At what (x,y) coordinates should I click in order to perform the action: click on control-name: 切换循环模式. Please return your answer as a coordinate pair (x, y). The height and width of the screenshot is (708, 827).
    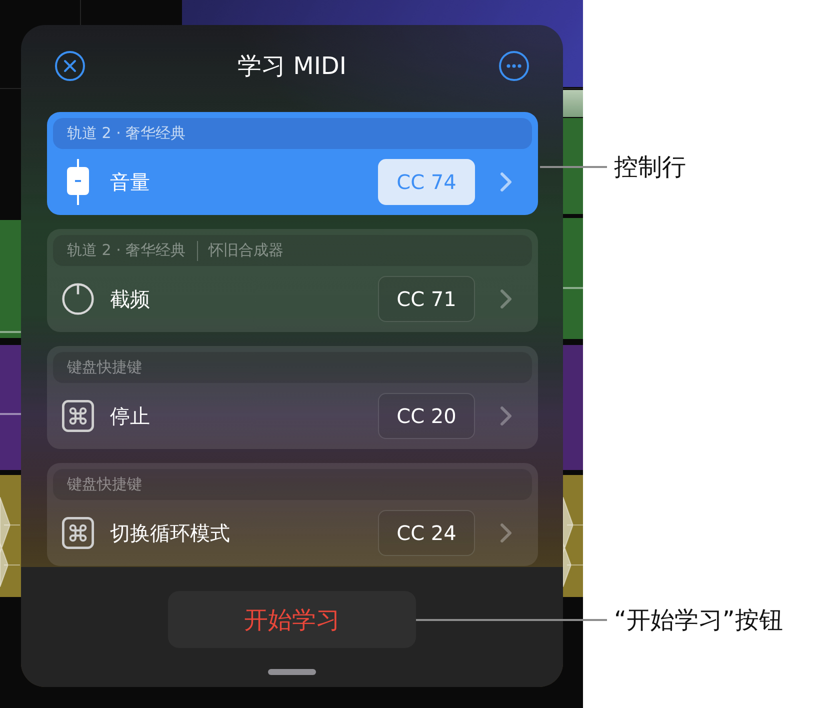
    Looking at the image, I should click on (170, 533).